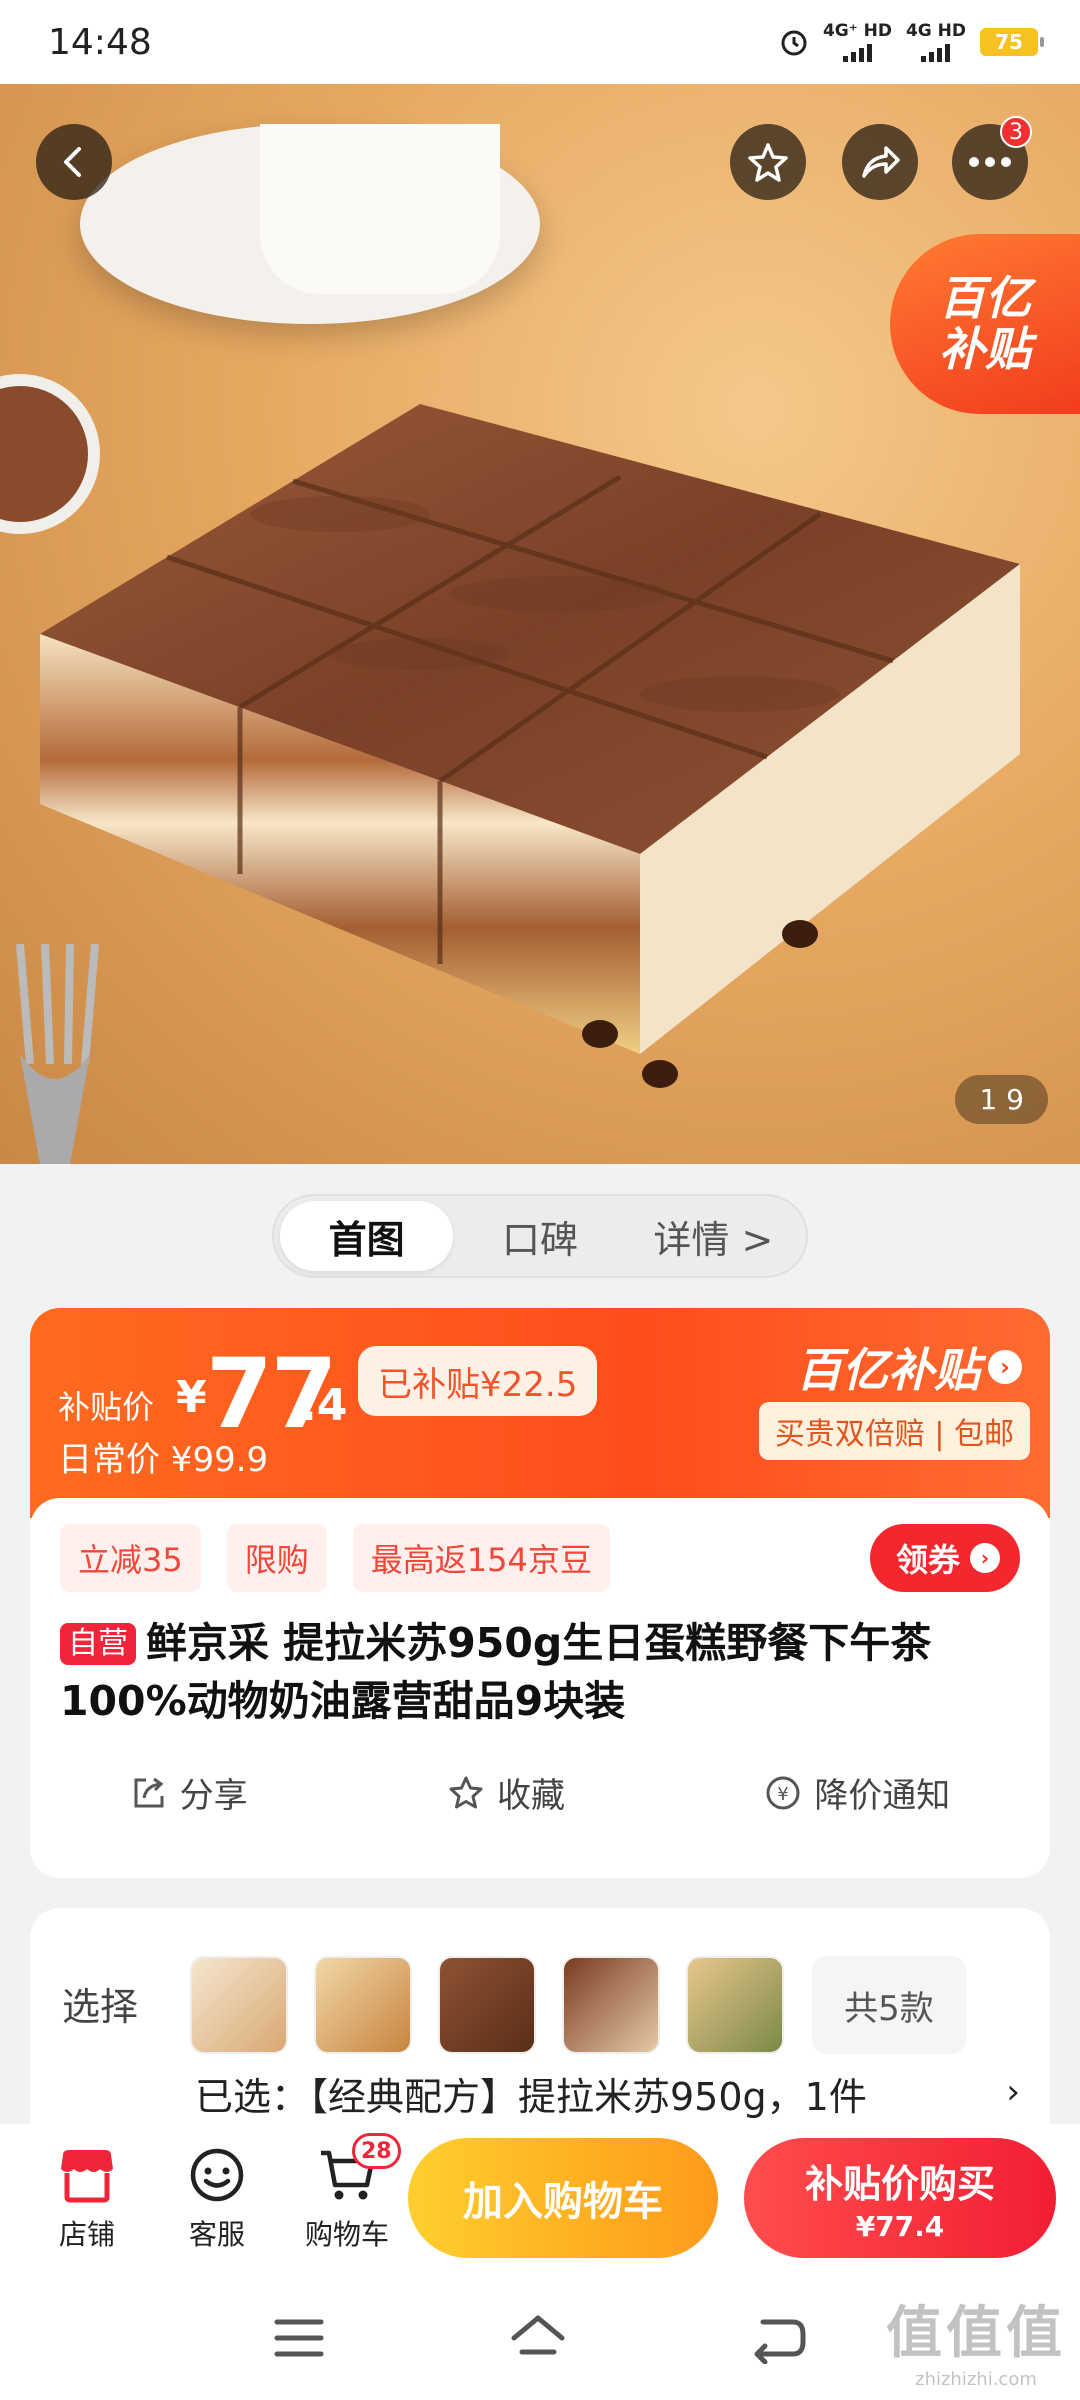  What do you see at coordinates (481, 1558) in the screenshot?
I see `promo-chip-beans: 最高返154京豆` at bounding box center [481, 1558].